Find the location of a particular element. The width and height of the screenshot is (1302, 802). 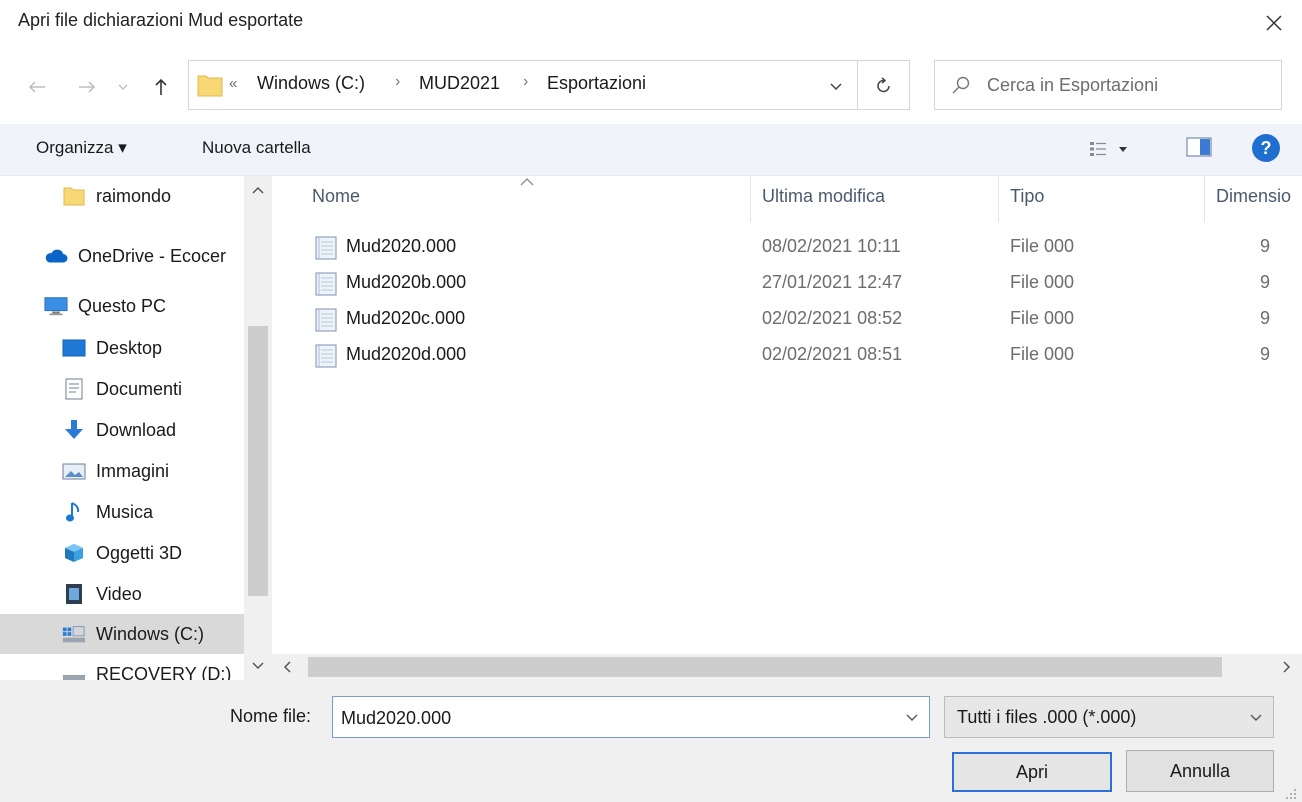

filename-label: Nome file: is located at coordinates (271, 716).